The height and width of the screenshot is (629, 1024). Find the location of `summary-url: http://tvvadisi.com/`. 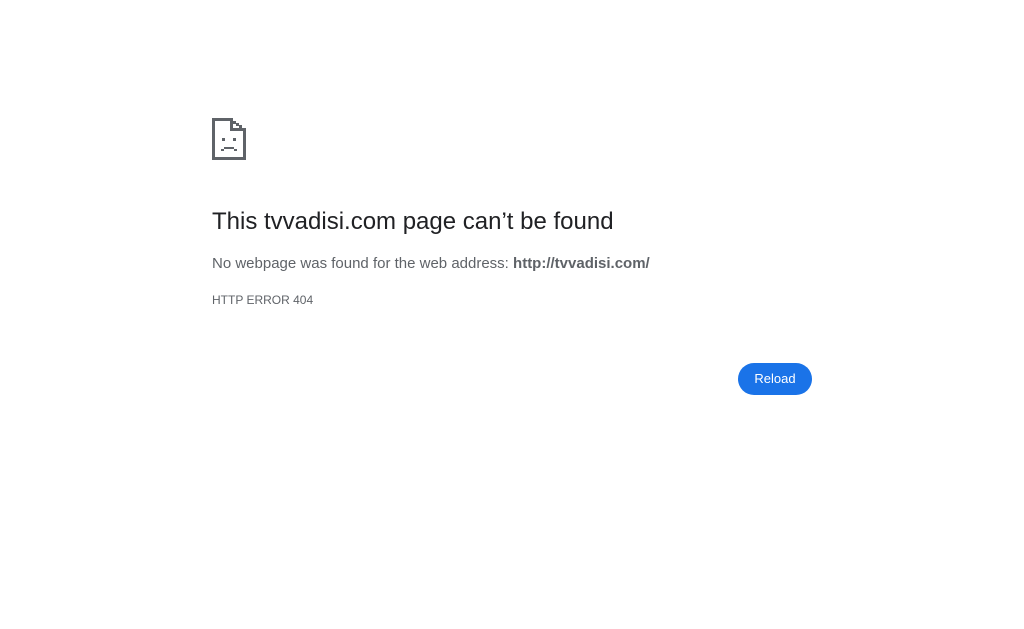

summary-url: http://tvvadisi.com/ is located at coordinates (581, 263).